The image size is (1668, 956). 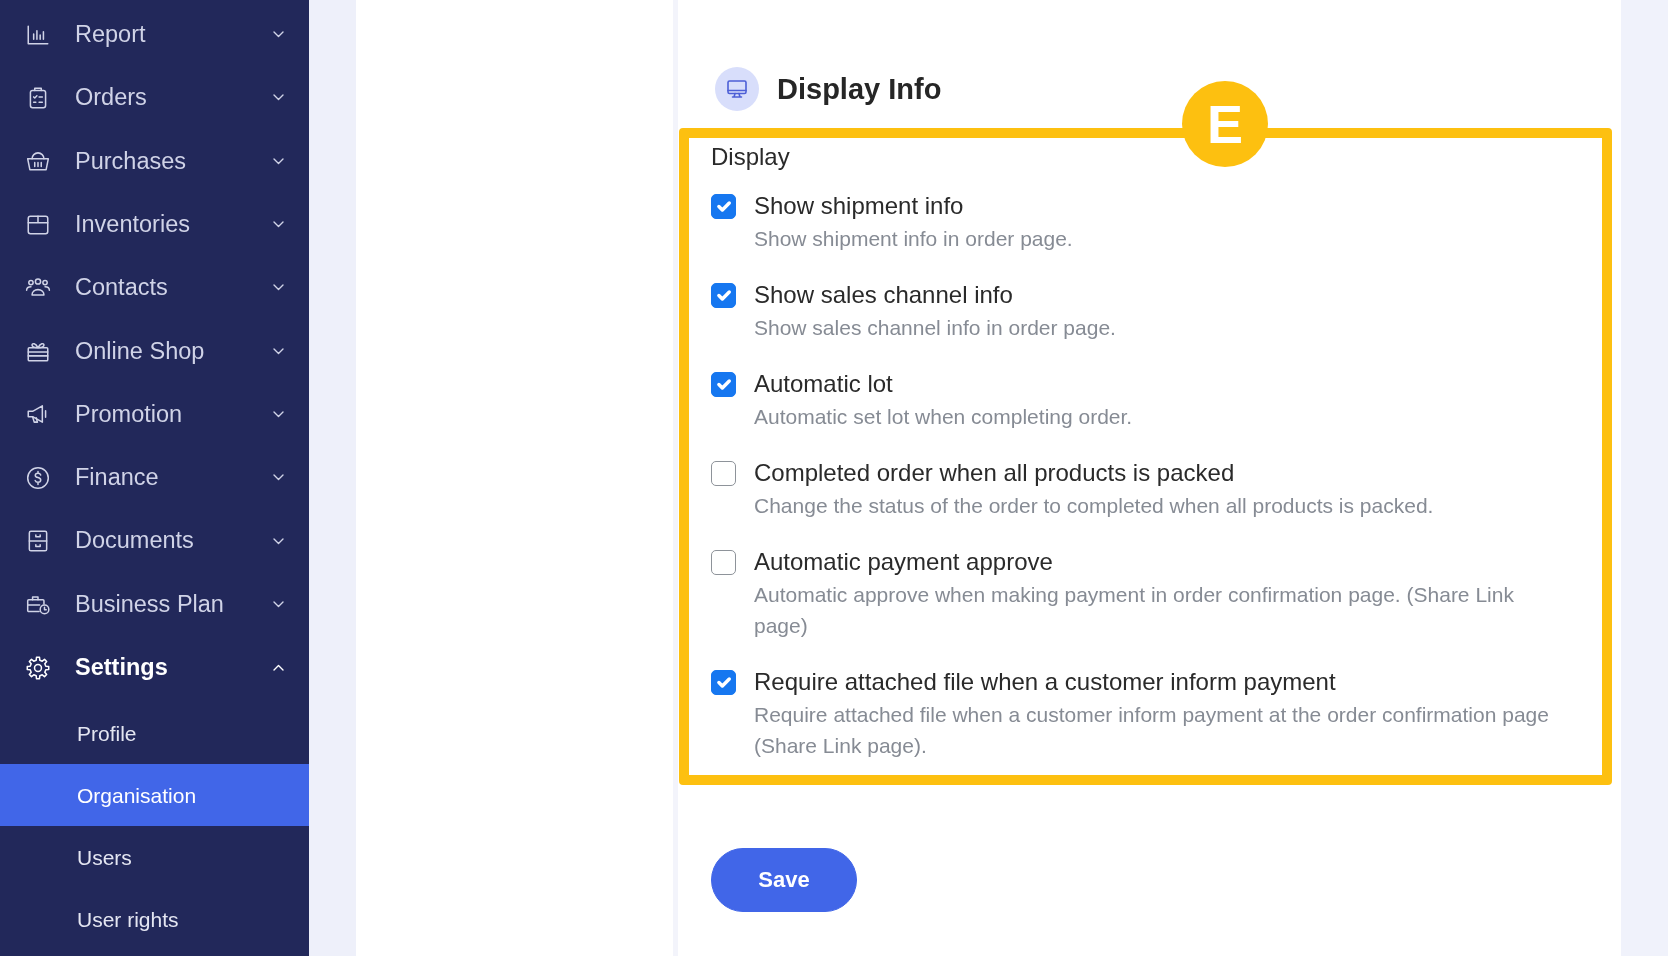 I want to click on option-title: Show shipment info, so click(x=859, y=206).